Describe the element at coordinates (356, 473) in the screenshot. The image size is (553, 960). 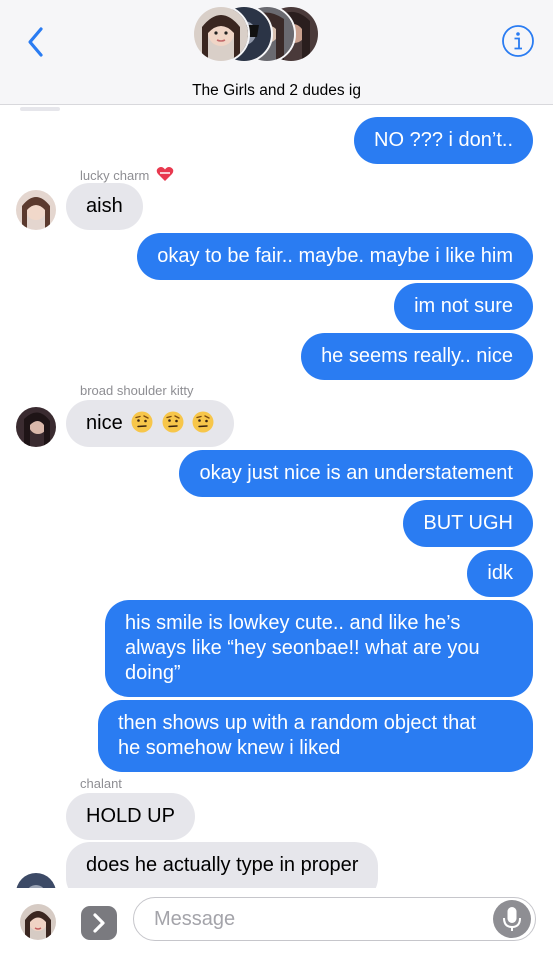
I see `sent-message: okay just nice is an understatement` at that location.